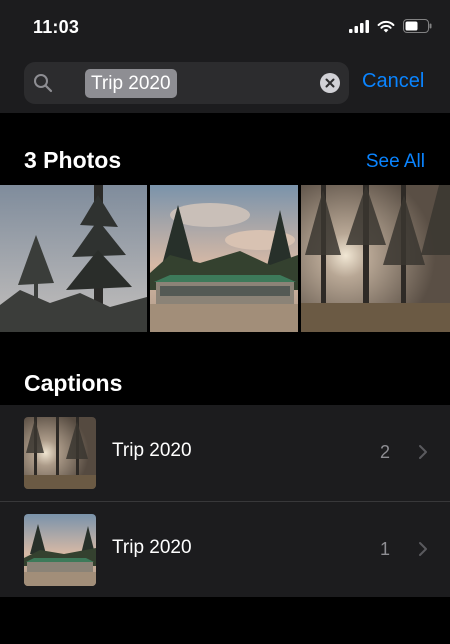  Describe the element at coordinates (417, 26) in the screenshot. I see `battery-icon` at that location.